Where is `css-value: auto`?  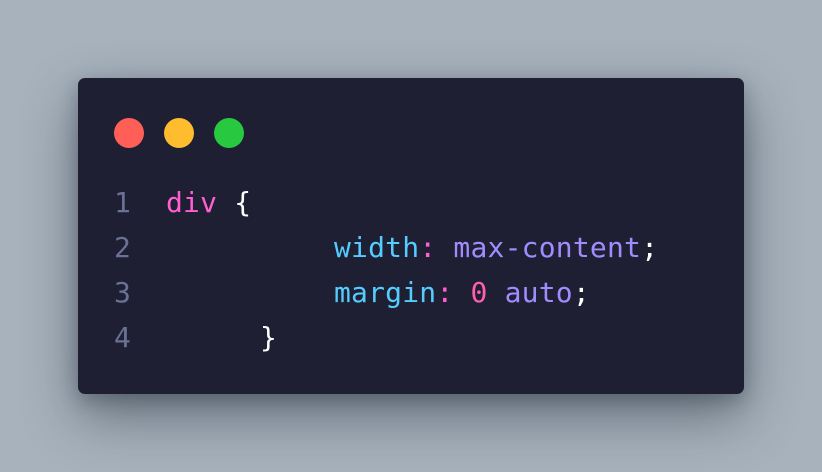
css-value: auto is located at coordinates (538, 292).